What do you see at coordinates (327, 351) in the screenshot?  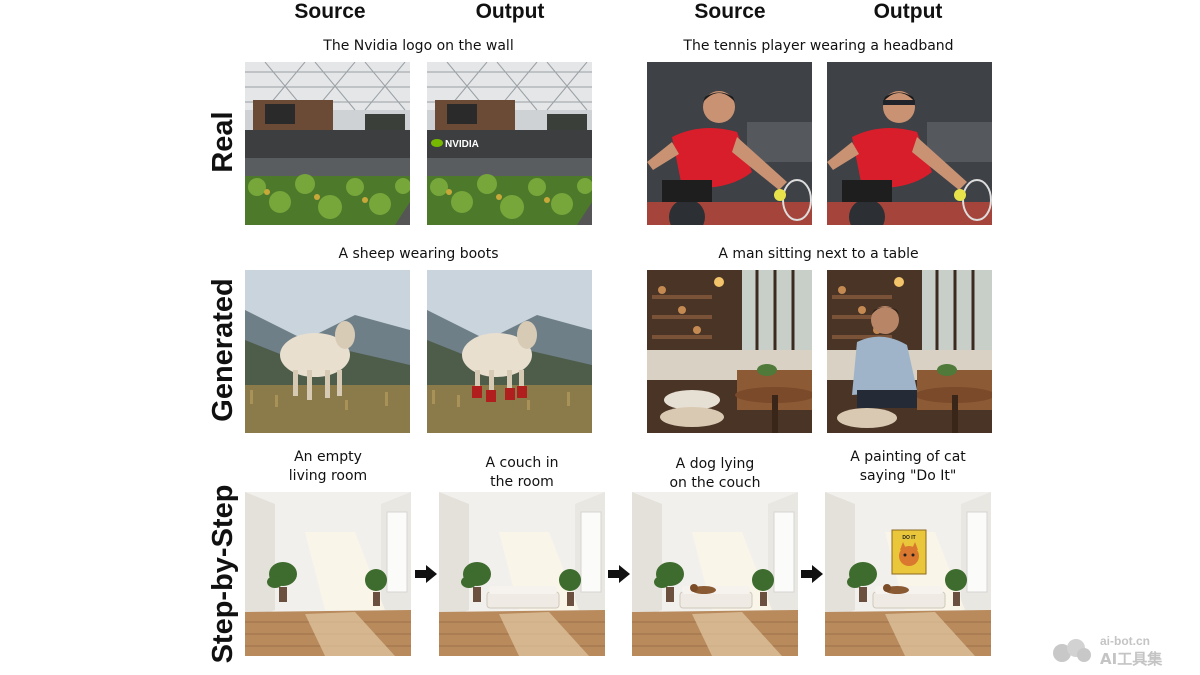 I see `sheep-source-image` at bounding box center [327, 351].